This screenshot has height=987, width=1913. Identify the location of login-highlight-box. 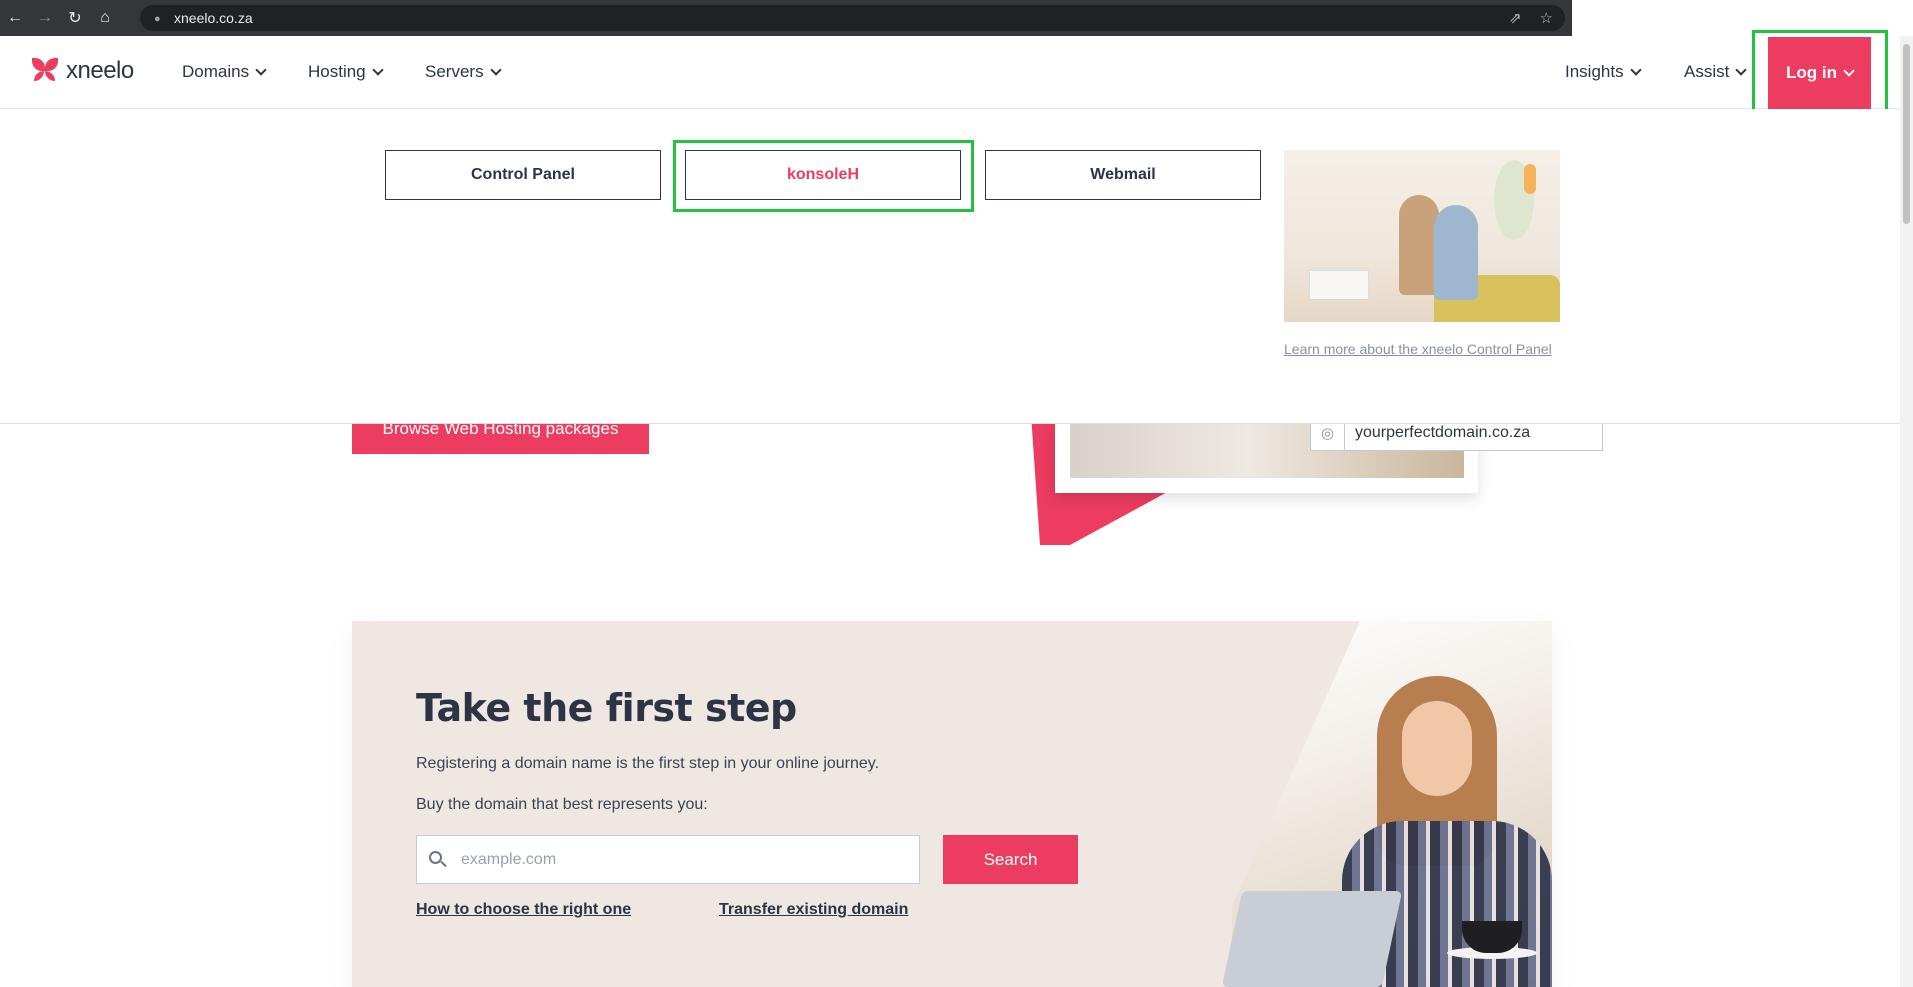
(1820, 73).